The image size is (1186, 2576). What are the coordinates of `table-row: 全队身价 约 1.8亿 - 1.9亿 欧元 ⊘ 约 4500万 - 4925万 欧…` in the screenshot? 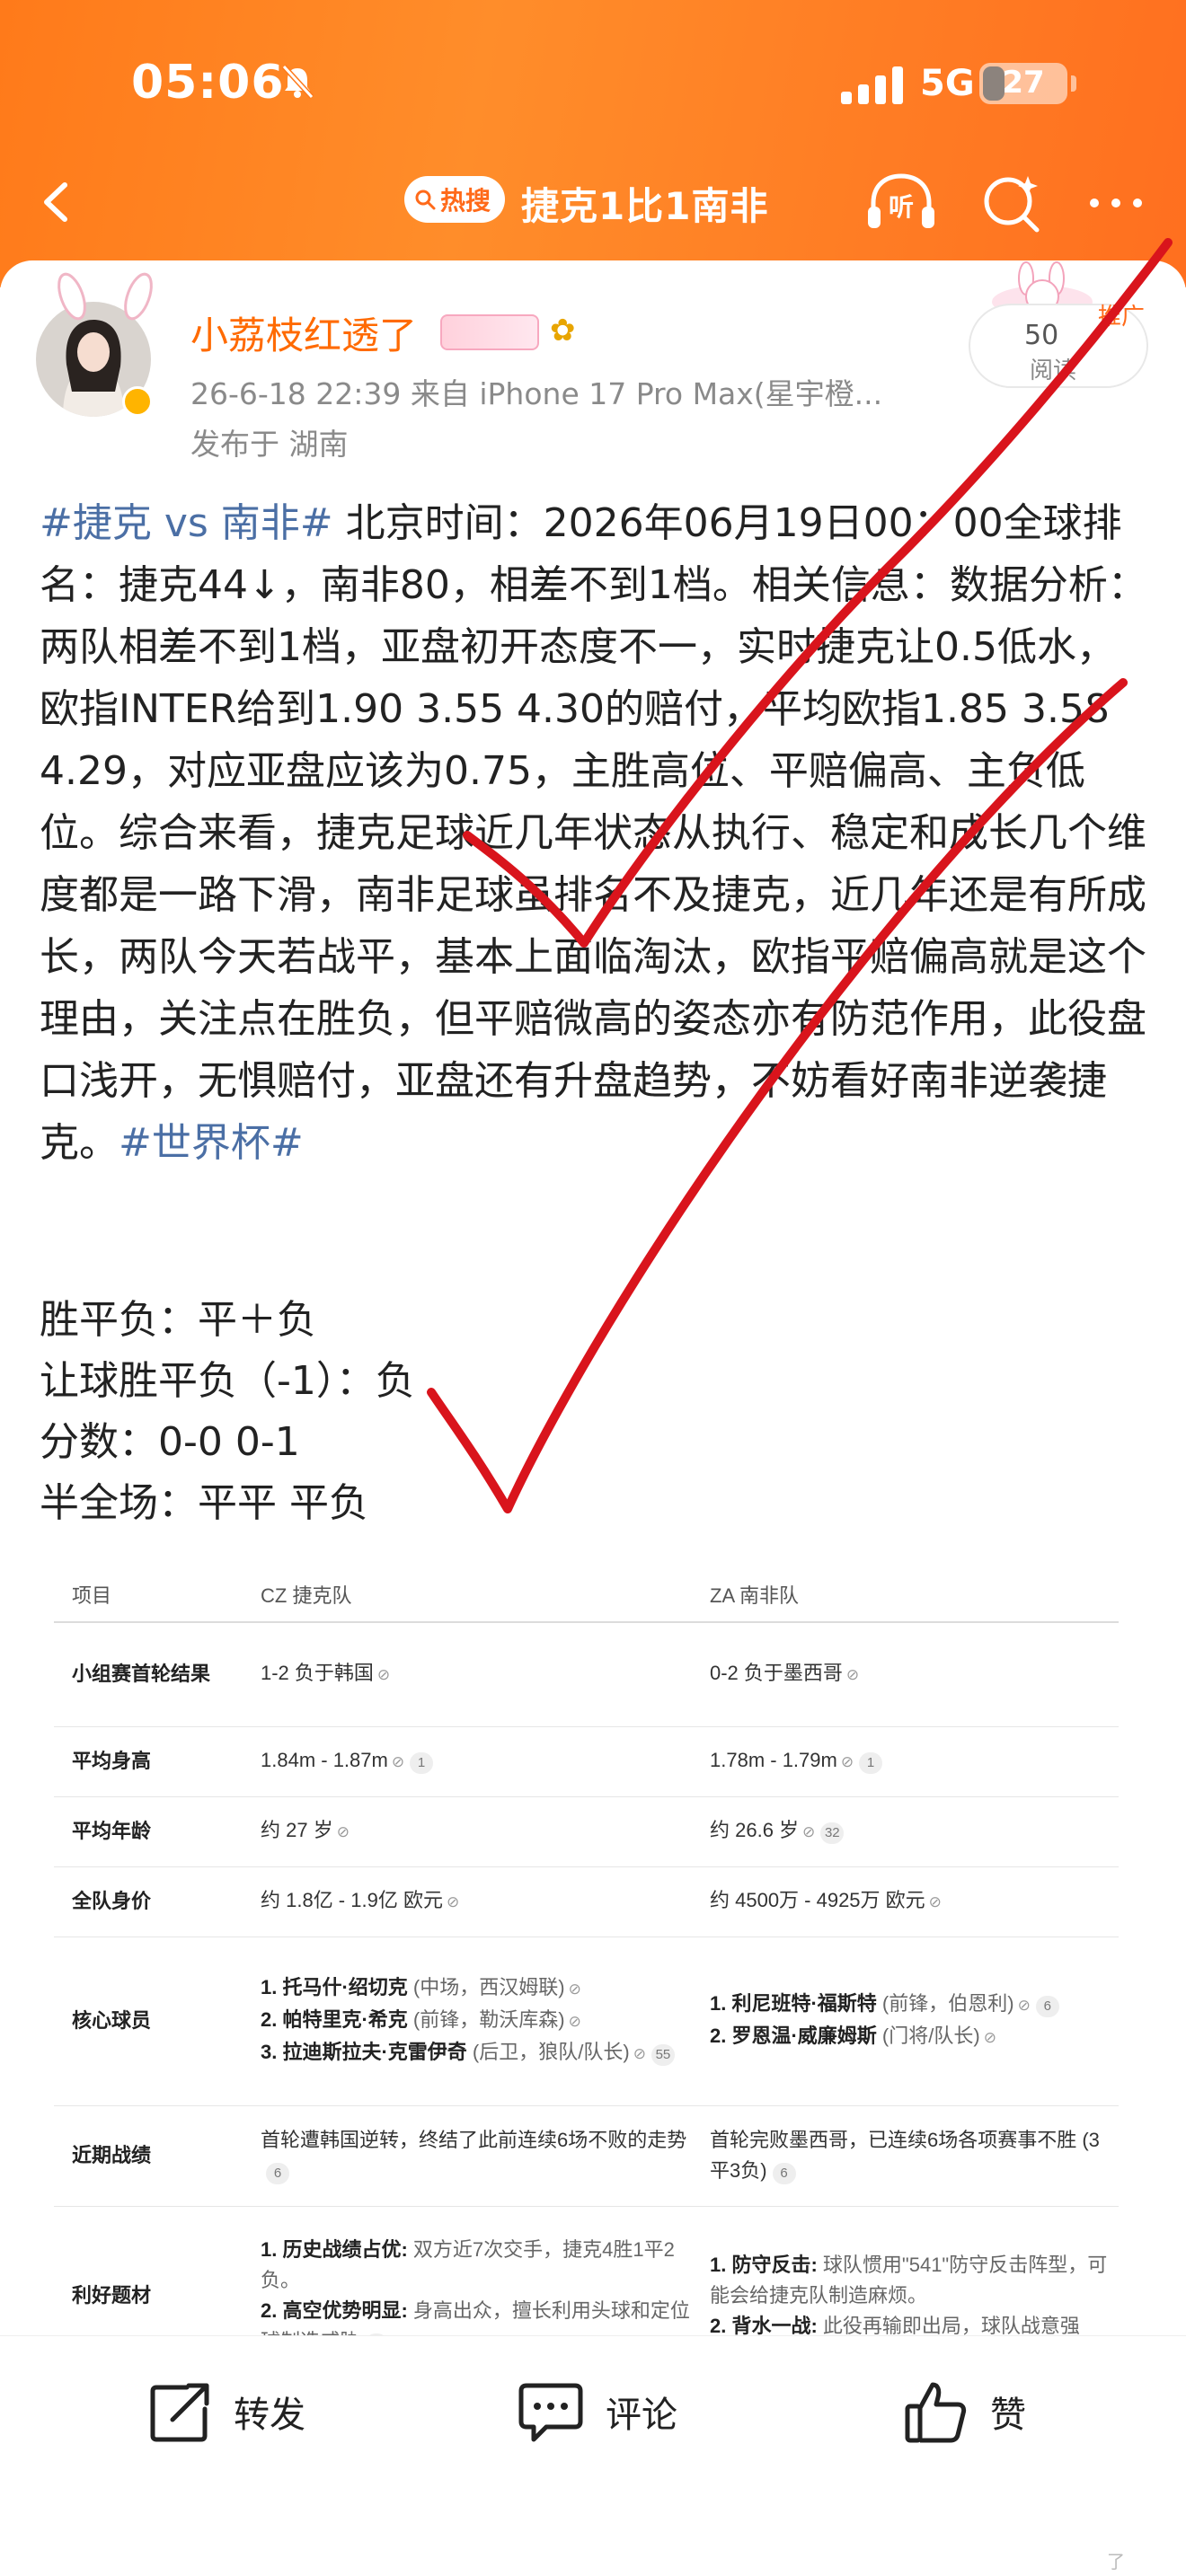 It's located at (586, 1901).